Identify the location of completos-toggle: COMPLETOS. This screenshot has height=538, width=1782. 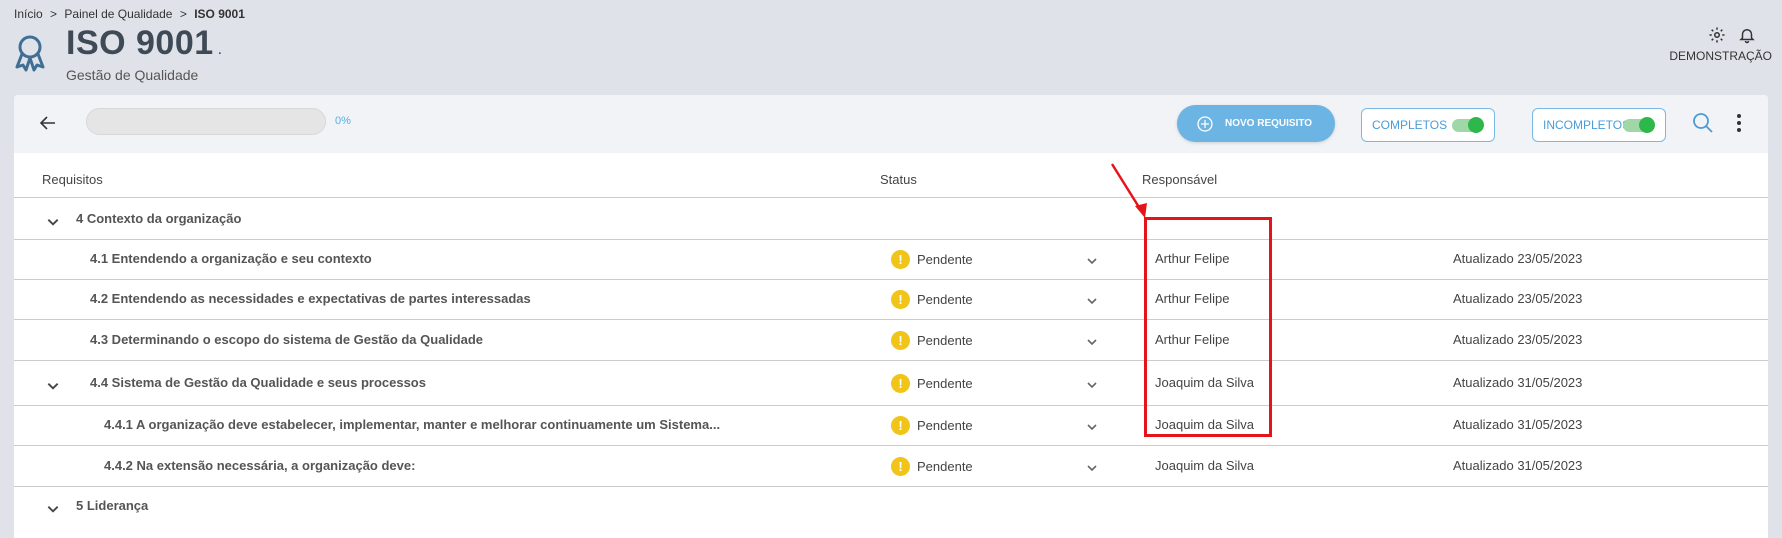
(1428, 125).